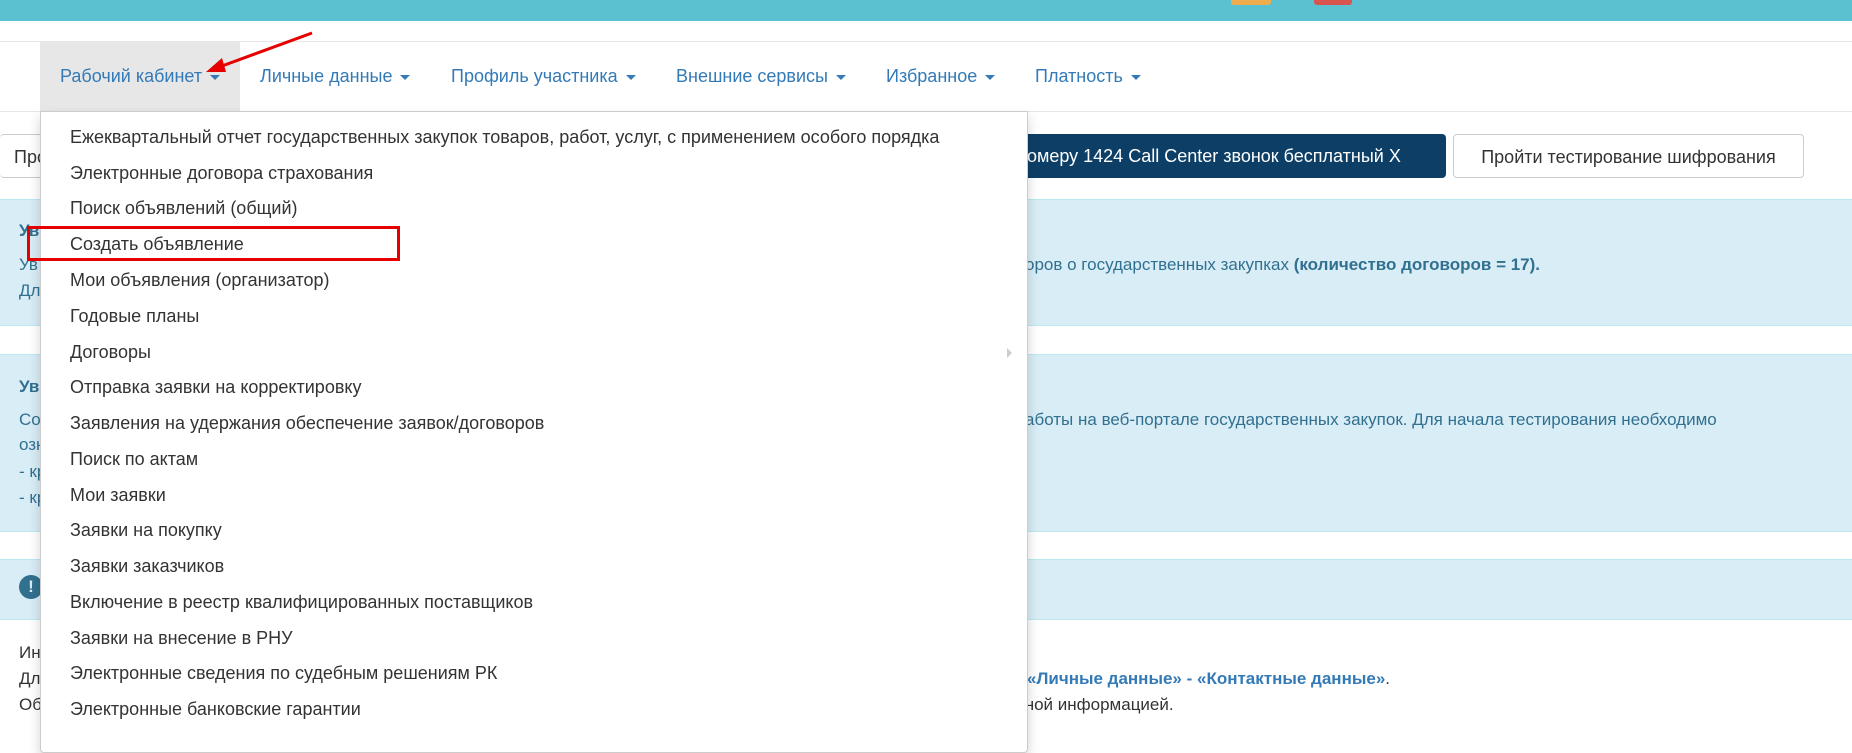 Image resolution: width=1852 pixels, height=753 pixels. I want to click on panel-text: оров о государственных закупках, so click(1157, 264).